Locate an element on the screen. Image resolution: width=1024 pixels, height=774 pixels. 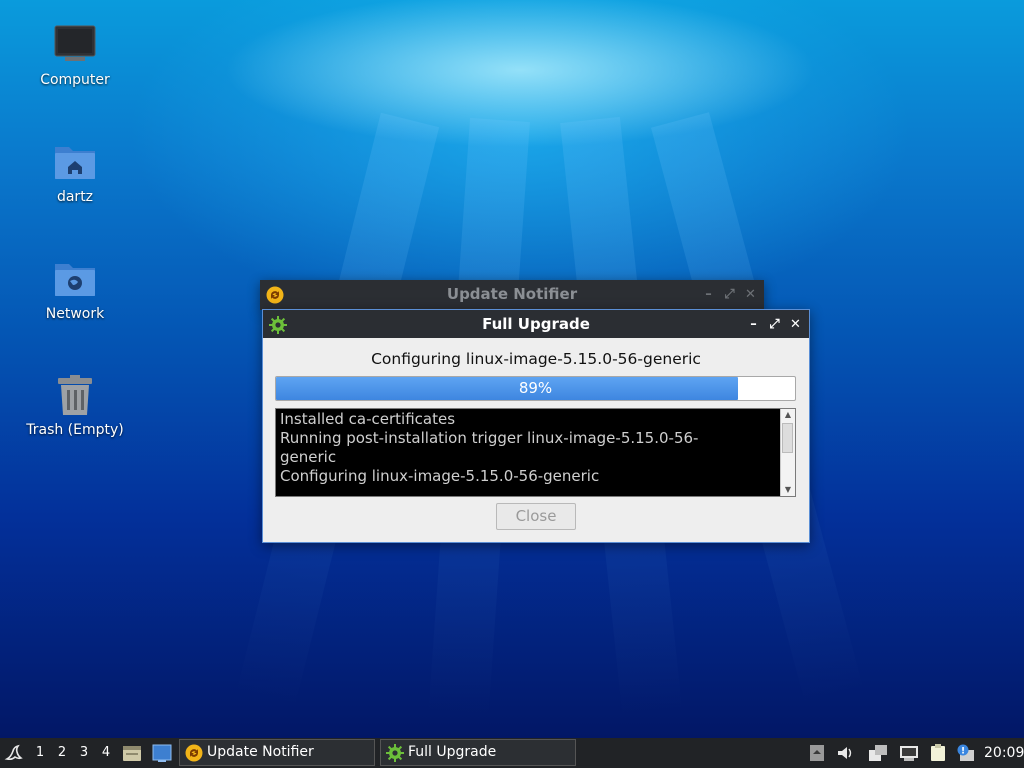
titlebar: Full Upgrade – ⤢ ✕ is located at coordinates (536, 324).